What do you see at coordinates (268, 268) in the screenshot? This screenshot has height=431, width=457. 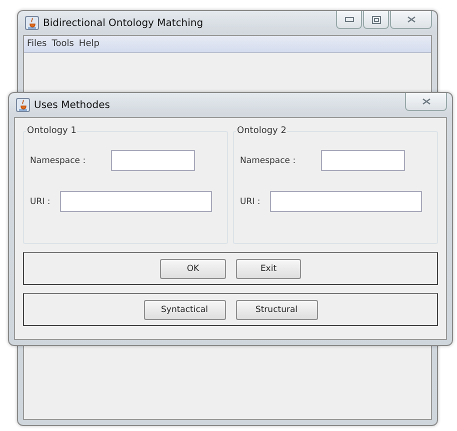 I see `exit-button: Exit` at bounding box center [268, 268].